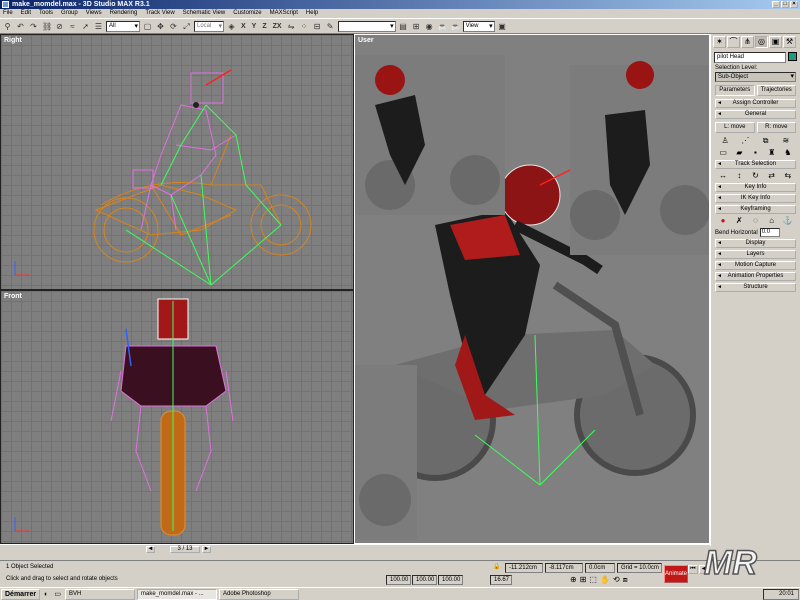 Image resolution: width=800 pixels, height=600 pixels. I want to click on r-move-button: R: move, so click(776, 127).